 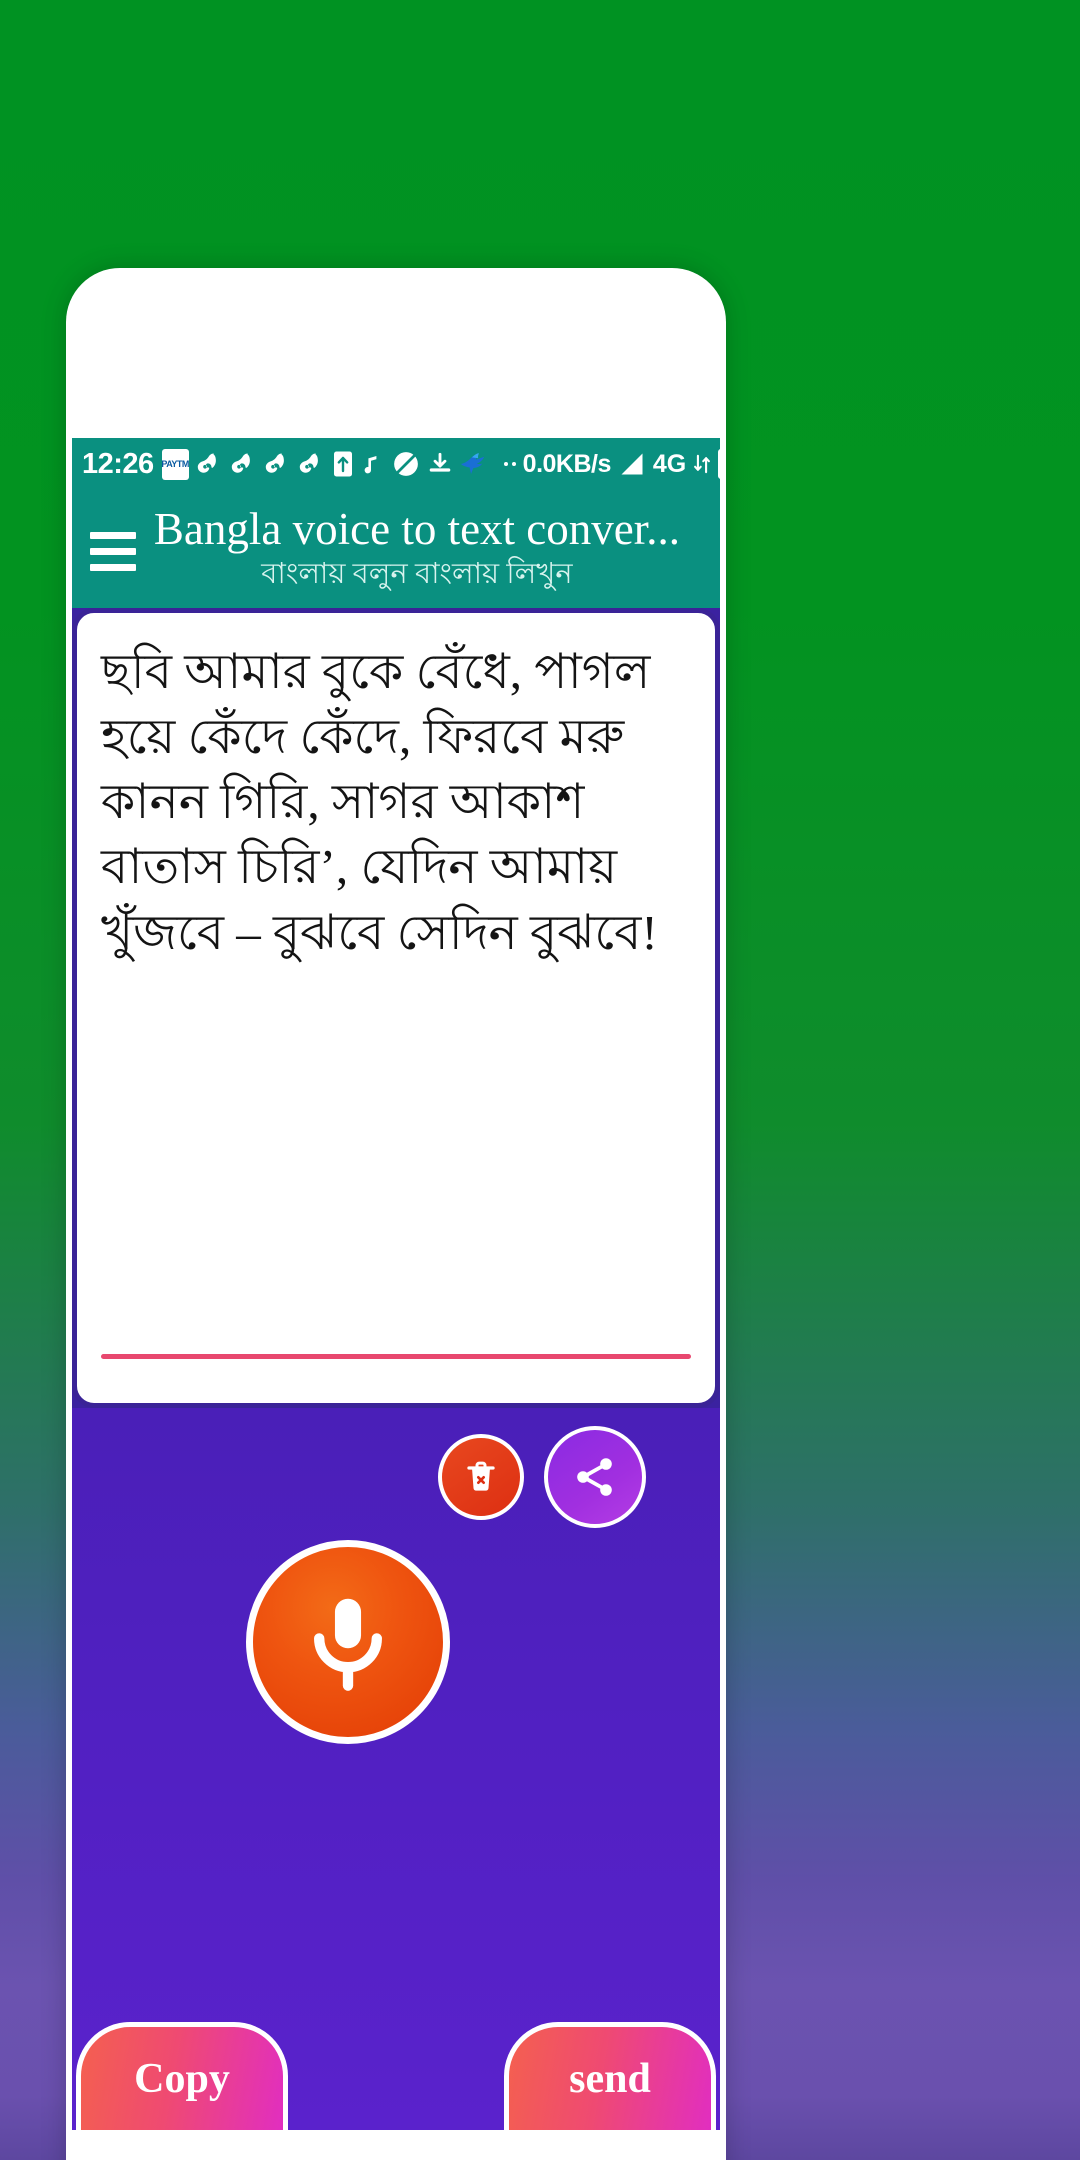 I want to click on copy-button-label: Copy, so click(x=182, y=2078).